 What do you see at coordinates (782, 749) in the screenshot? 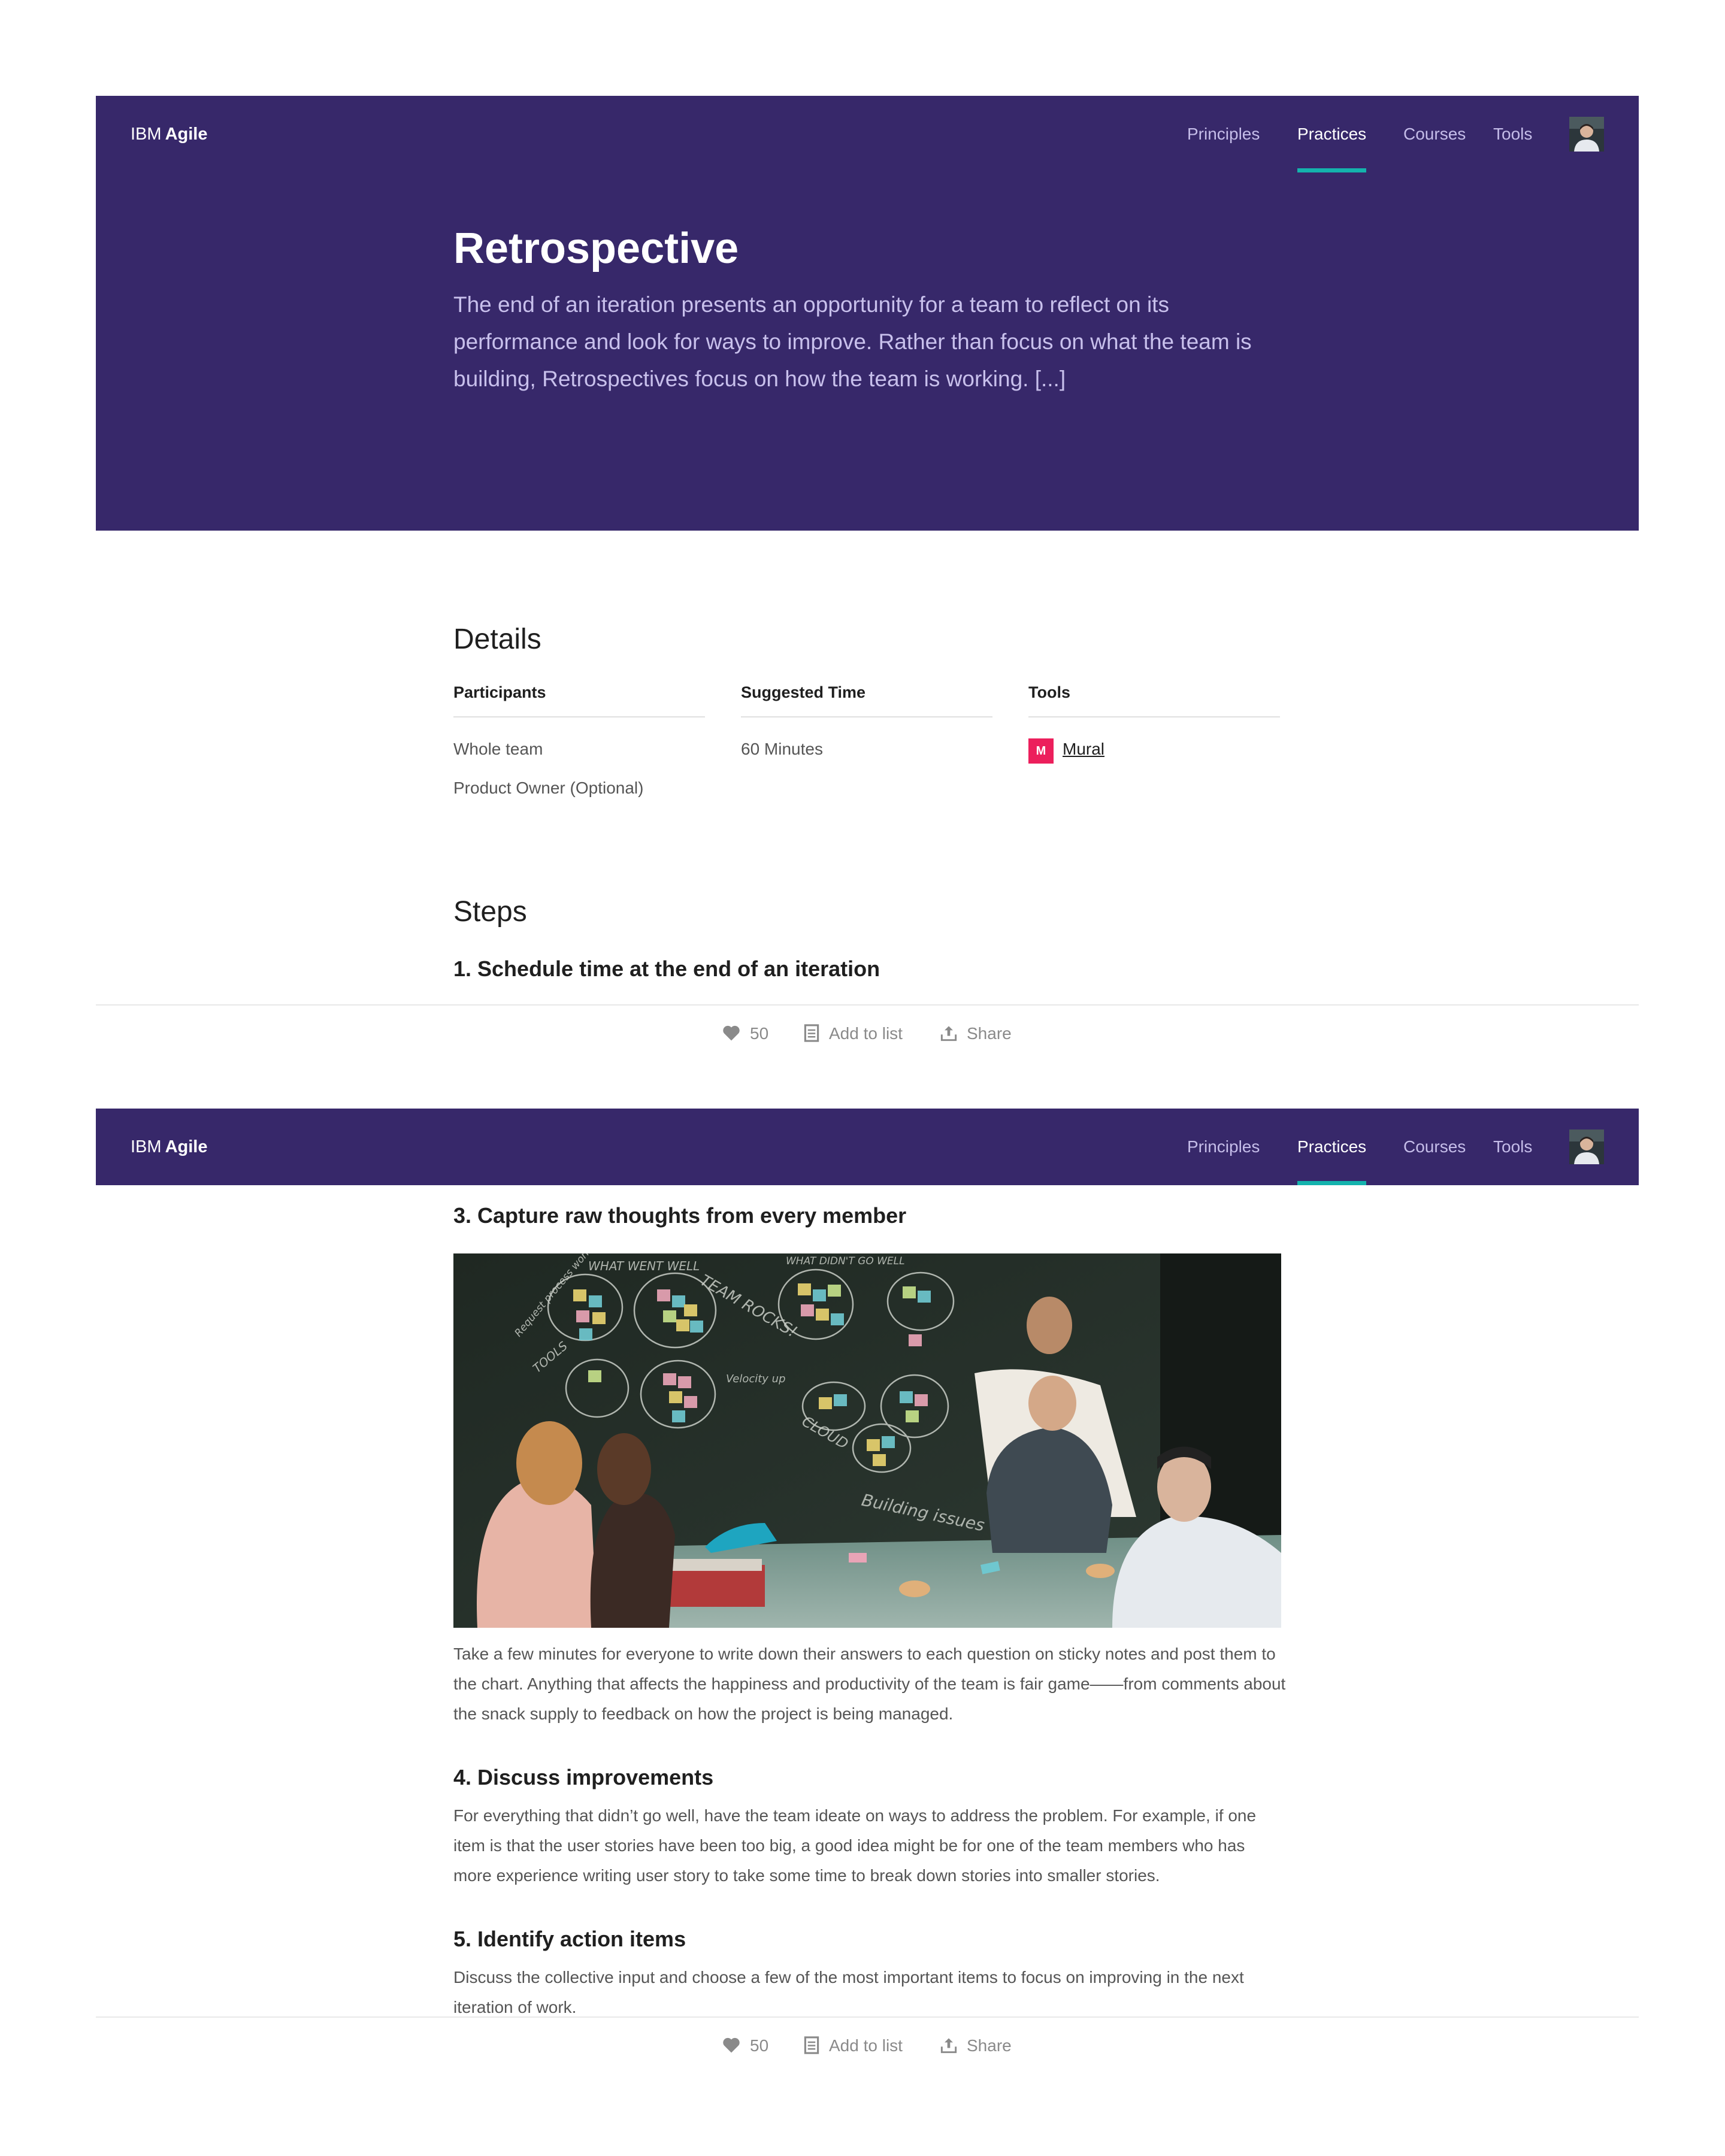
I see `suggested-time-value: 60 Minutes` at bounding box center [782, 749].